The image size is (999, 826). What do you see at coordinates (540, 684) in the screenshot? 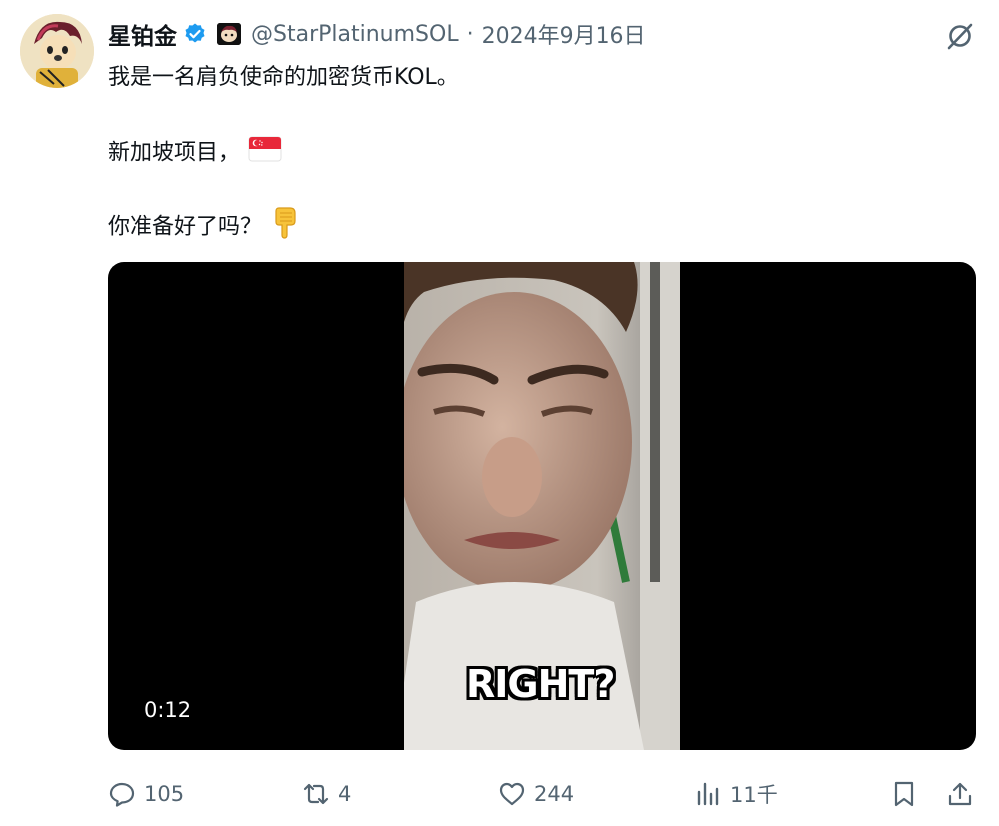
I see `video-caption: RIGHT?` at bounding box center [540, 684].